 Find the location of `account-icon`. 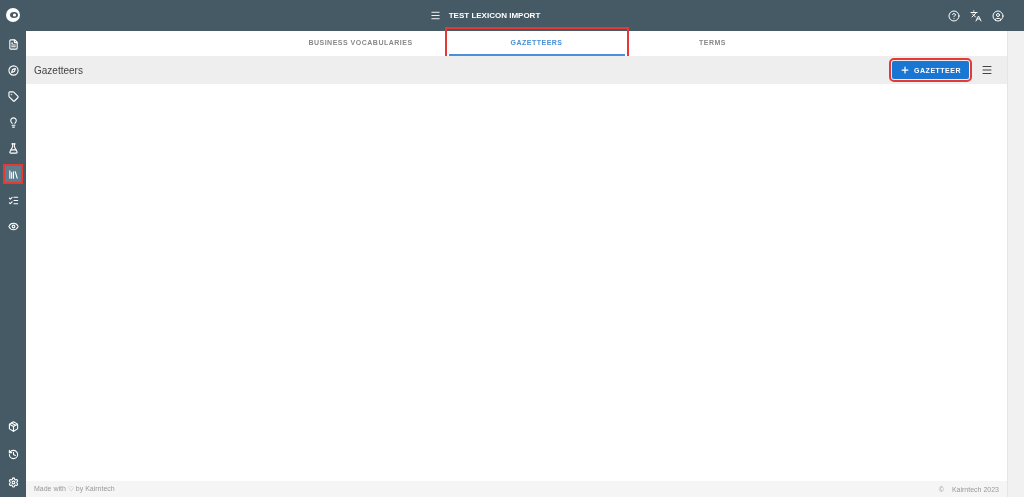

account-icon is located at coordinates (998, 15).